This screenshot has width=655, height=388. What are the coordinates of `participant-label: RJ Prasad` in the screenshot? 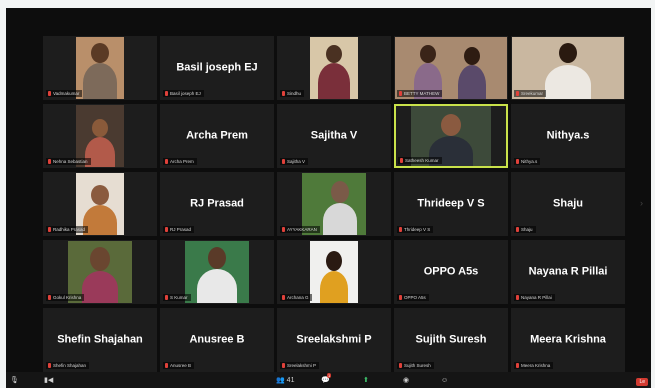 It's located at (179, 229).